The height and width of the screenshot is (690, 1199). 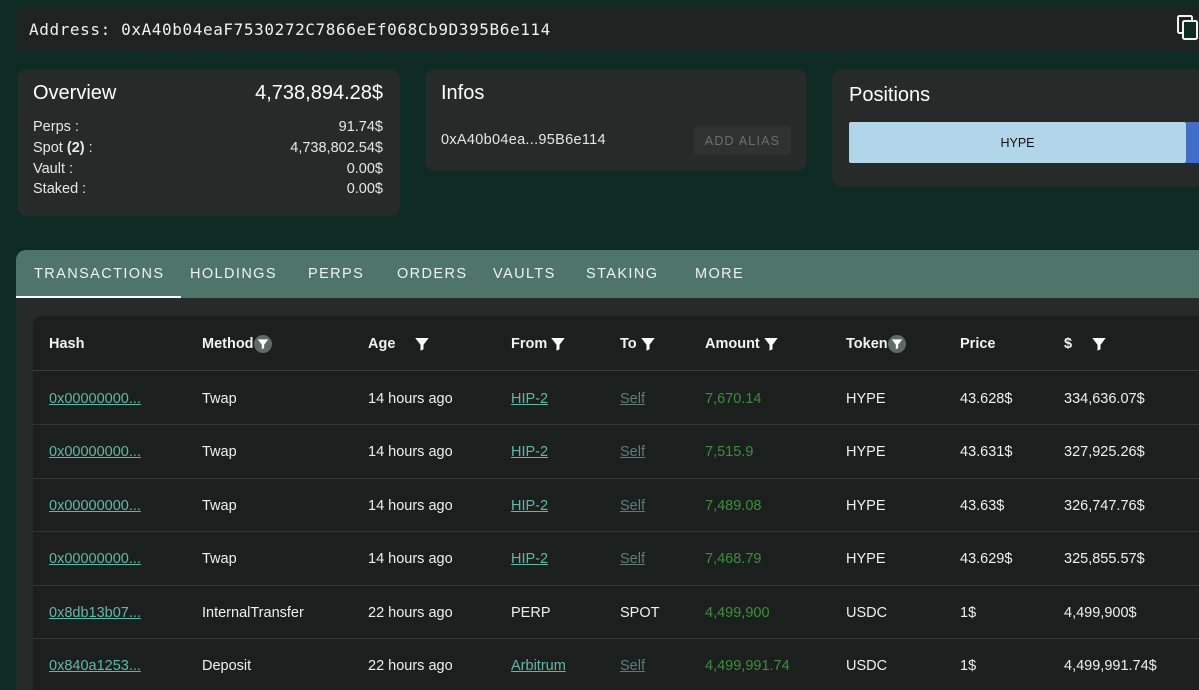 What do you see at coordinates (208, 127) in the screenshot?
I see `overview-row-perps: Perps : 91.74$` at bounding box center [208, 127].